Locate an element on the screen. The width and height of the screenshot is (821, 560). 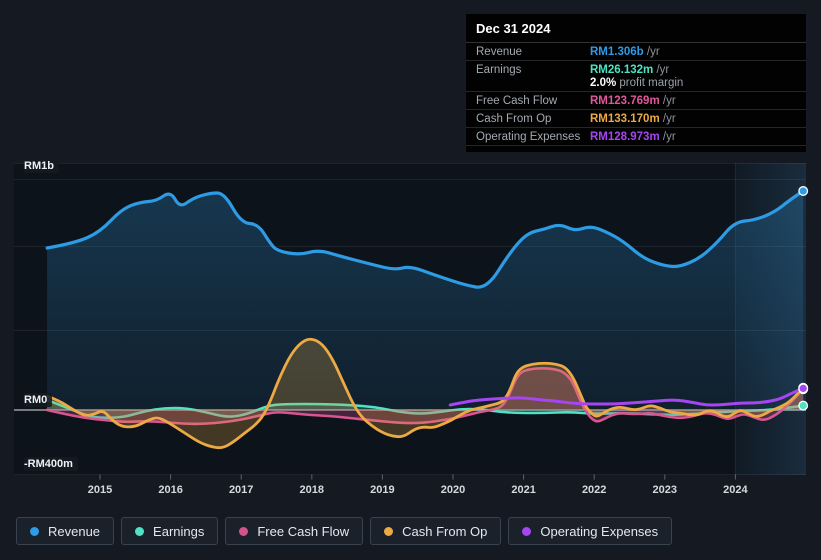
tooltip-row-earnings: Earnings RM26.132m /yr 2.0% profit margin is located at coordinates (636, 76).